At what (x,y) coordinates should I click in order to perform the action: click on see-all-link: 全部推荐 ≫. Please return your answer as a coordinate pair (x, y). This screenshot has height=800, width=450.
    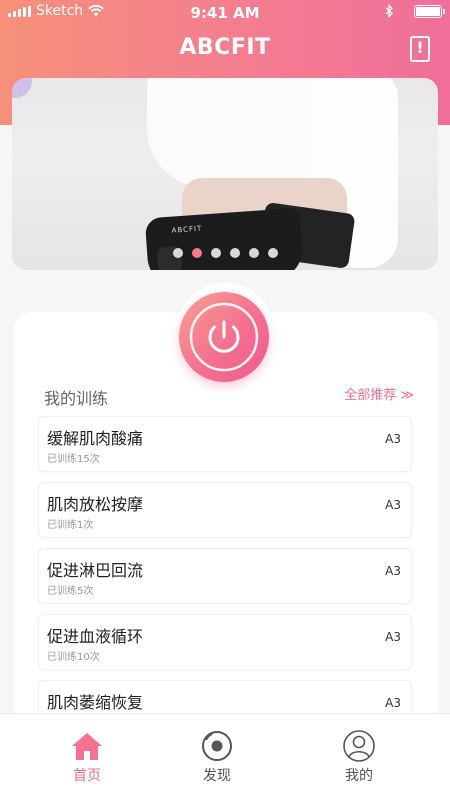
    Looking at the image, I should click on (379, 393).